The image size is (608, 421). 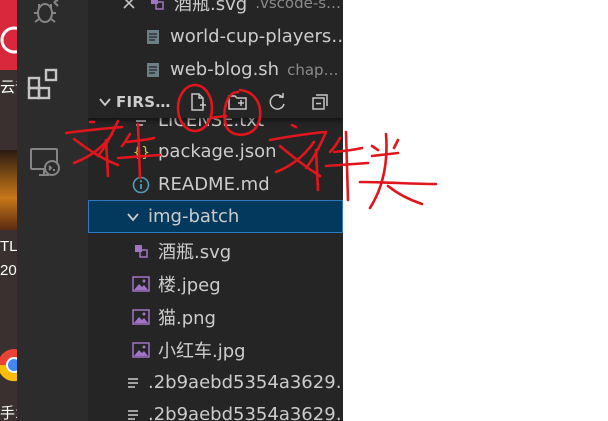 I want to click on desktop-label: TLA, so click(x=8, y=246).